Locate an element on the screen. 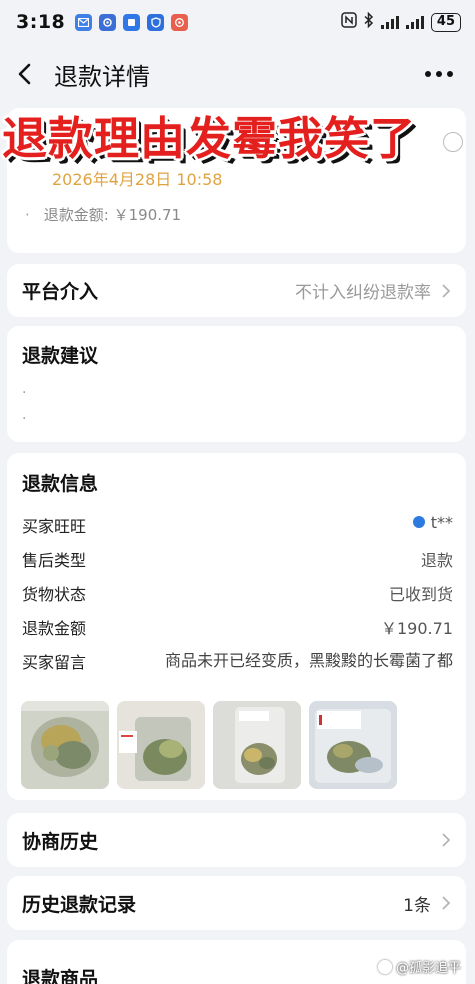 Image resolution: width=475 pixels, height=984 pixels. play-icon is located at coordinates (246, 529).